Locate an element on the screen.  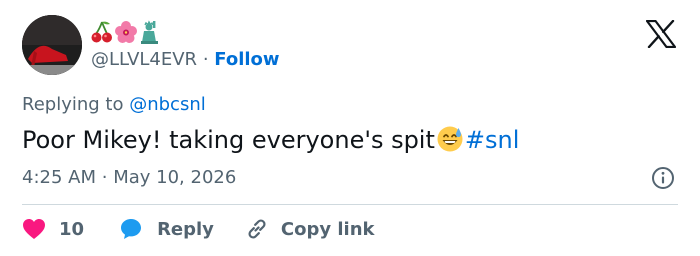
copy-link-label: Copy link is located at coordinates (327, 229).